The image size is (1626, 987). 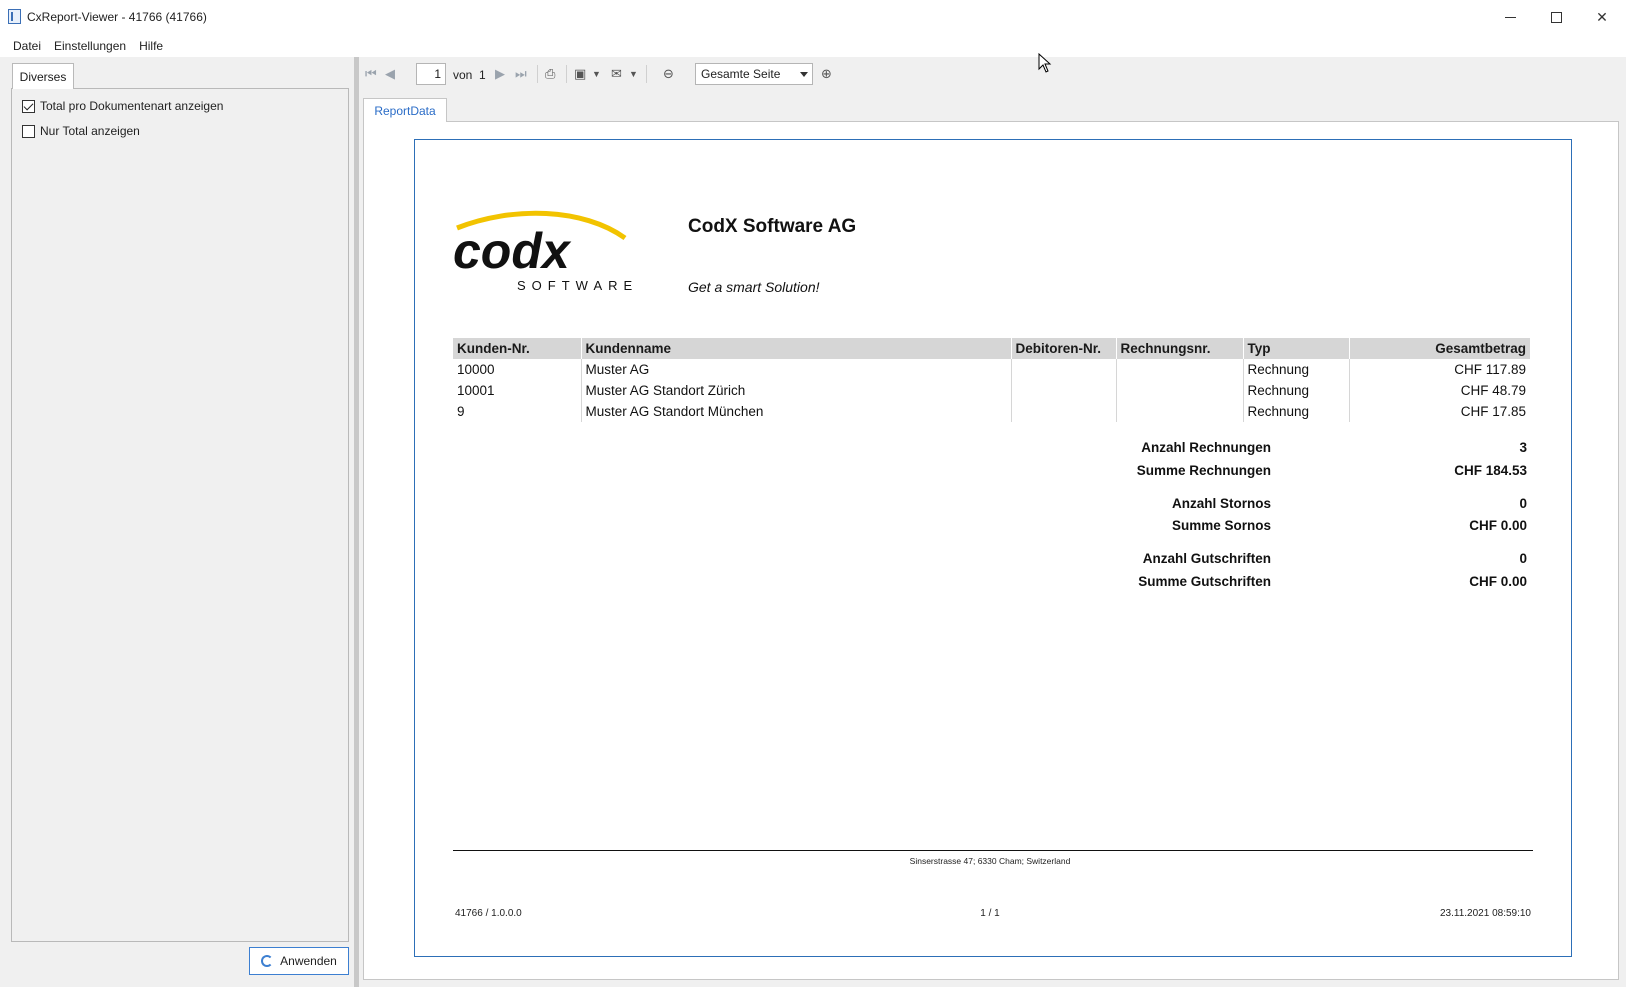 I want to click on footer-timestamp: 23.11.2021 08:59:10, so click(x=1485, y=913).